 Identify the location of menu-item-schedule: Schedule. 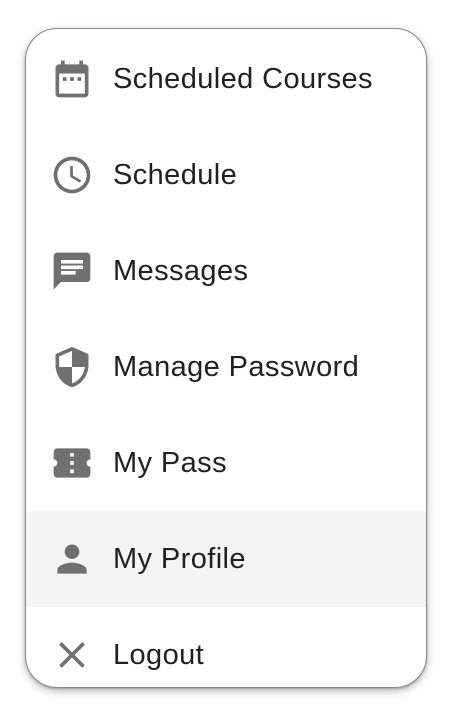
(226, 175).